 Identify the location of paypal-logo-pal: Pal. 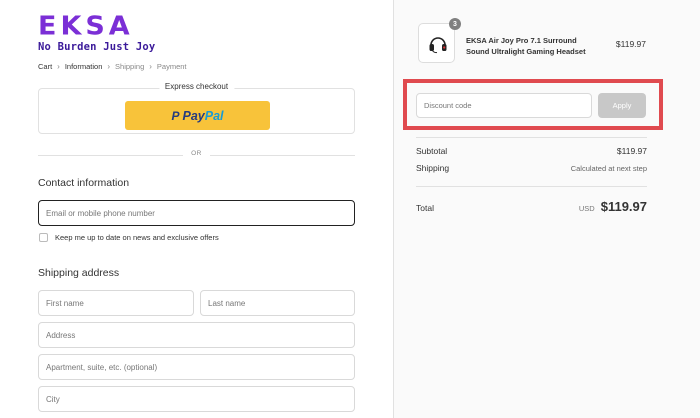
(214, 115).